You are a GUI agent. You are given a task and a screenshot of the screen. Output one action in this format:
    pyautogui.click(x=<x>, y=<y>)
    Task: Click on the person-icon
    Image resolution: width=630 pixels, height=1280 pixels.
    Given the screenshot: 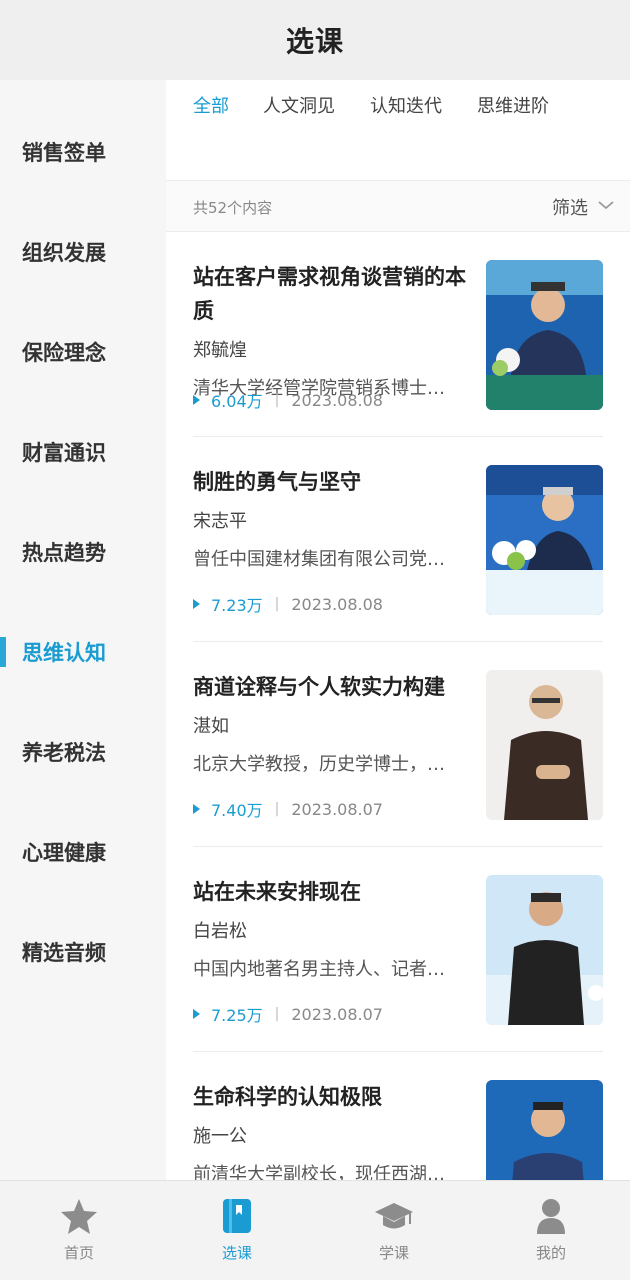 What is the action you would take?
    pyautogui.click(x=551, y=1216)
    